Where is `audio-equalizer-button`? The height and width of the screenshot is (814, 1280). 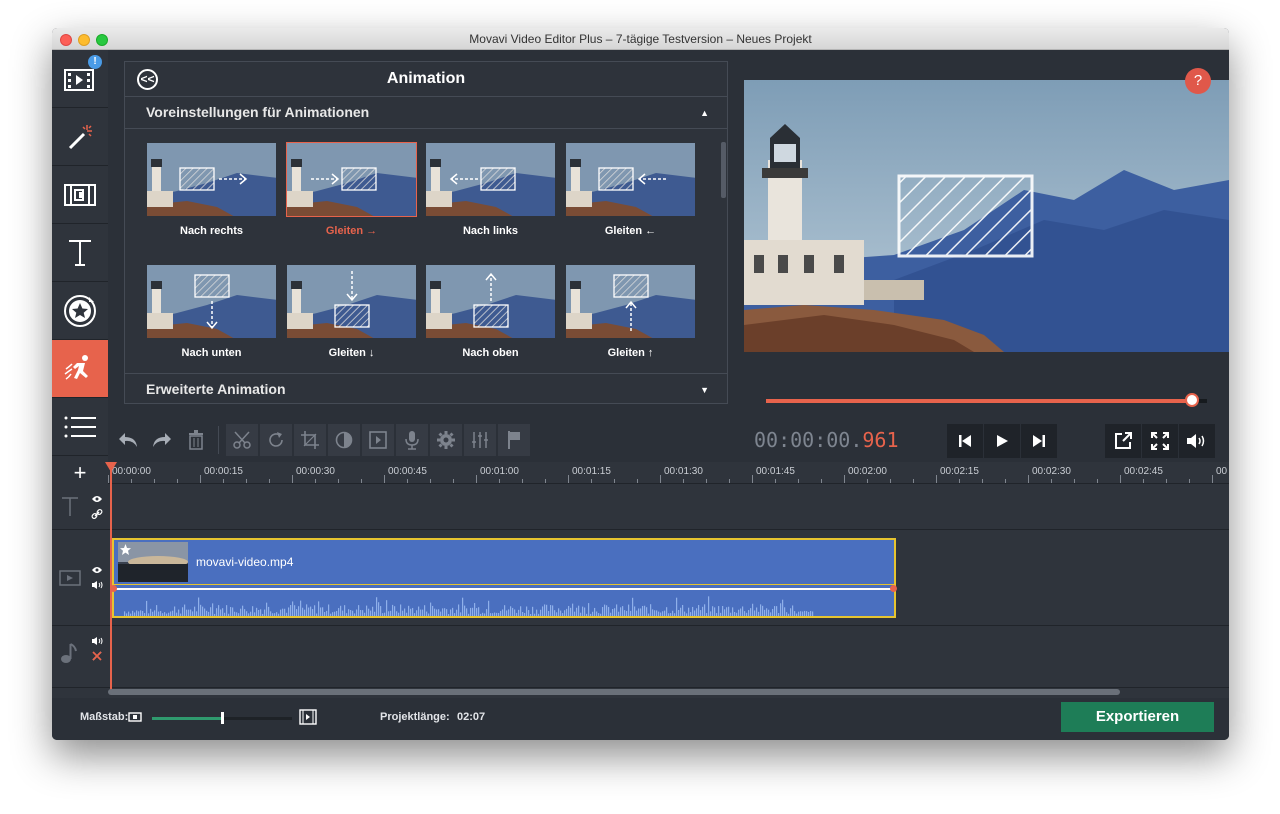
audio-equalizer-button is located at coordinates (480, 440).